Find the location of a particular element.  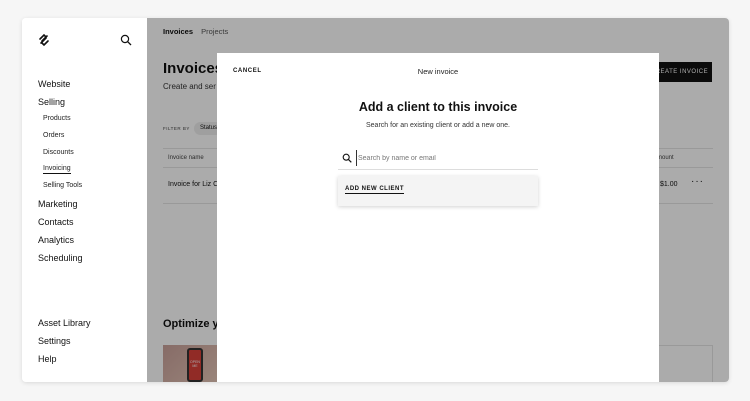

sidebar-bottom-nav: Asset Library Settings Help is located at coordinates (64, 344).